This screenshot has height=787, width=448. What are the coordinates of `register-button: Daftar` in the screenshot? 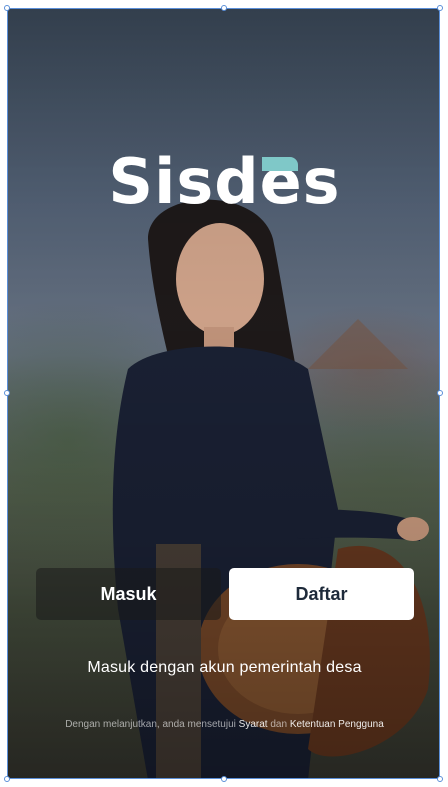 It's located at (321, 594).